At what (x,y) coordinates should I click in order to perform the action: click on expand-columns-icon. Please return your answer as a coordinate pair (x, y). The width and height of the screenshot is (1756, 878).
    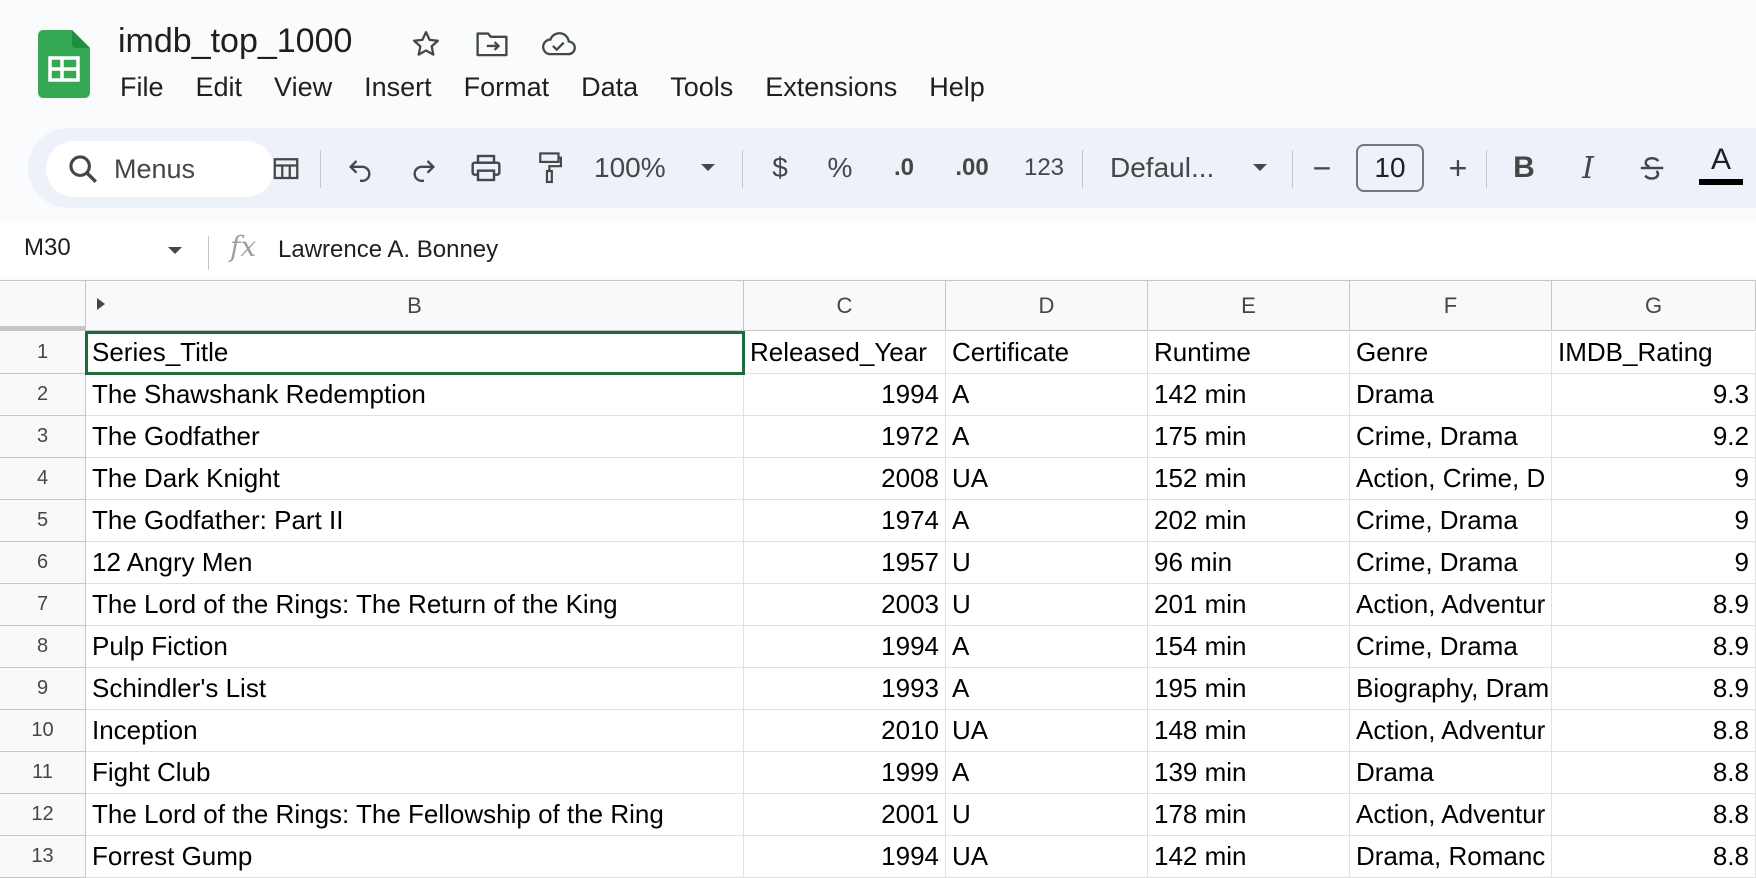
    Looking at the image, I should click on (101, 304).